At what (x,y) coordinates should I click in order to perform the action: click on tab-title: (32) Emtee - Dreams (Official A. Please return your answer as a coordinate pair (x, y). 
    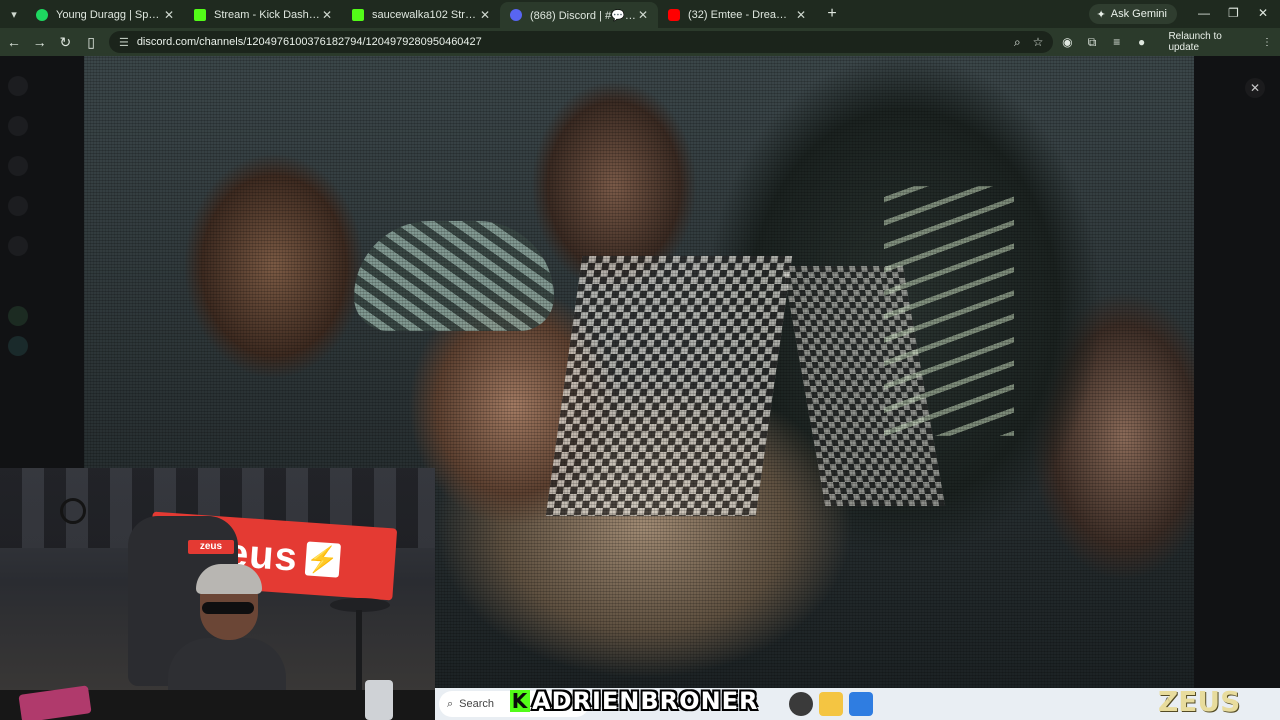
    Looking at the image, I should click on (741, 15).